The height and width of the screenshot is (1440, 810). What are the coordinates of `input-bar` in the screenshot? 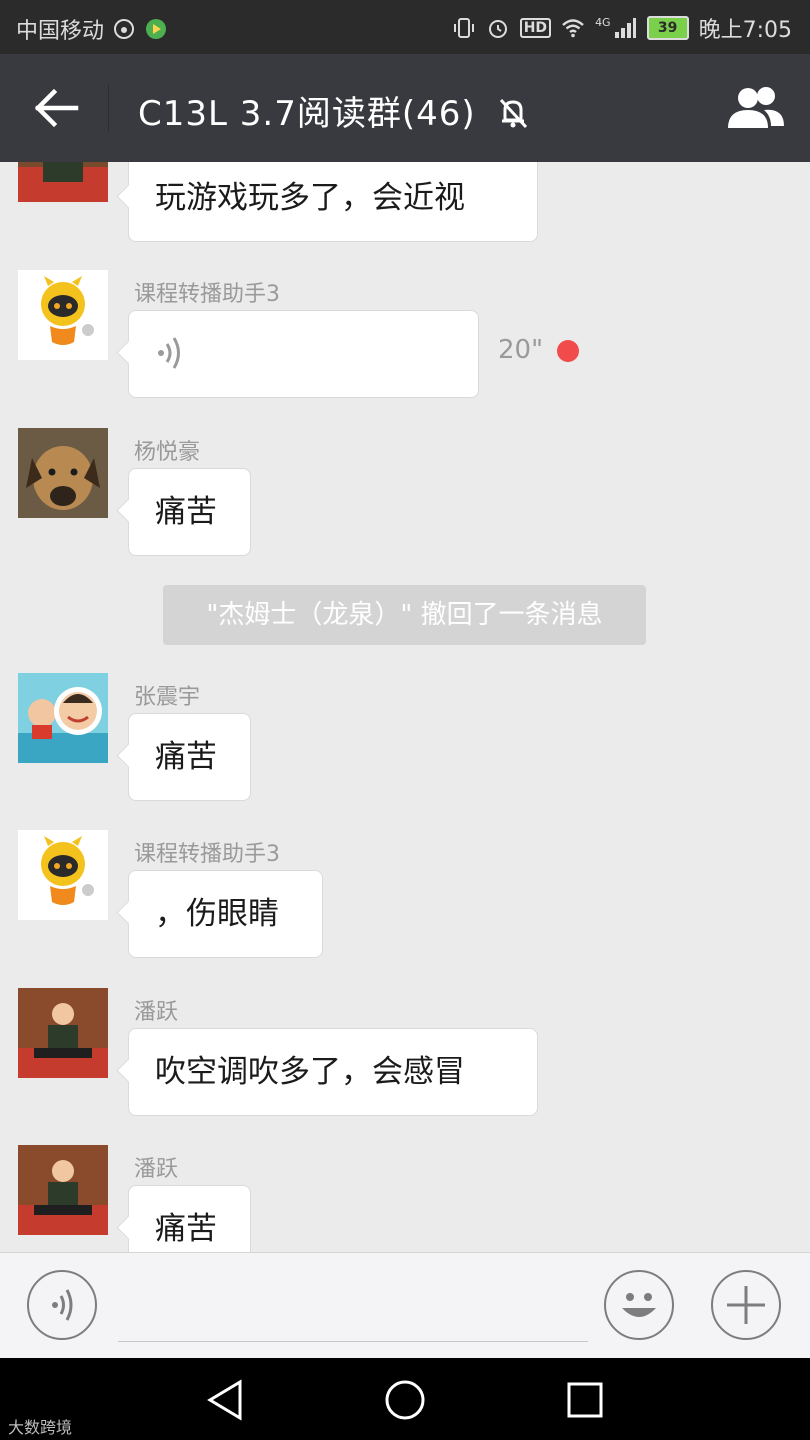 It's located at (405, 1305).